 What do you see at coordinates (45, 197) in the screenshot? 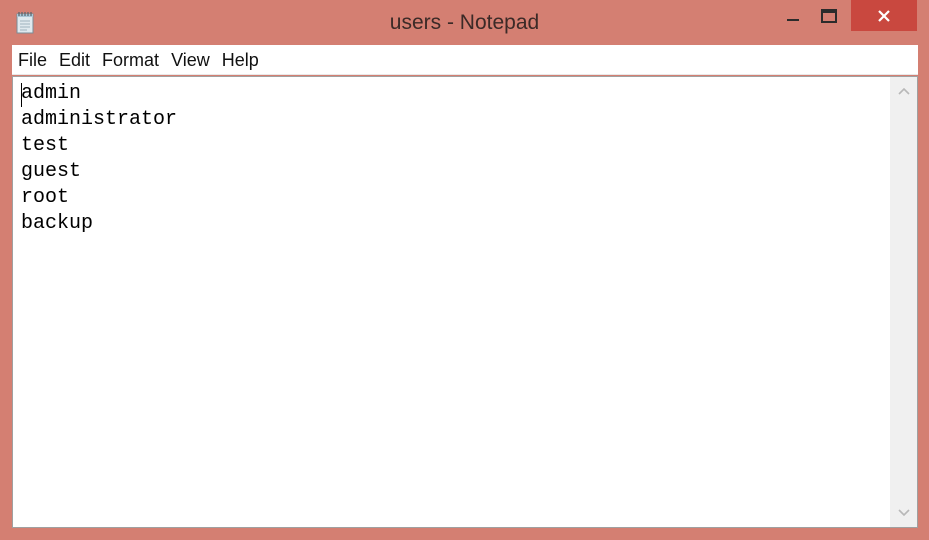
I see `text-line: root` at bounding box center [45, 197].